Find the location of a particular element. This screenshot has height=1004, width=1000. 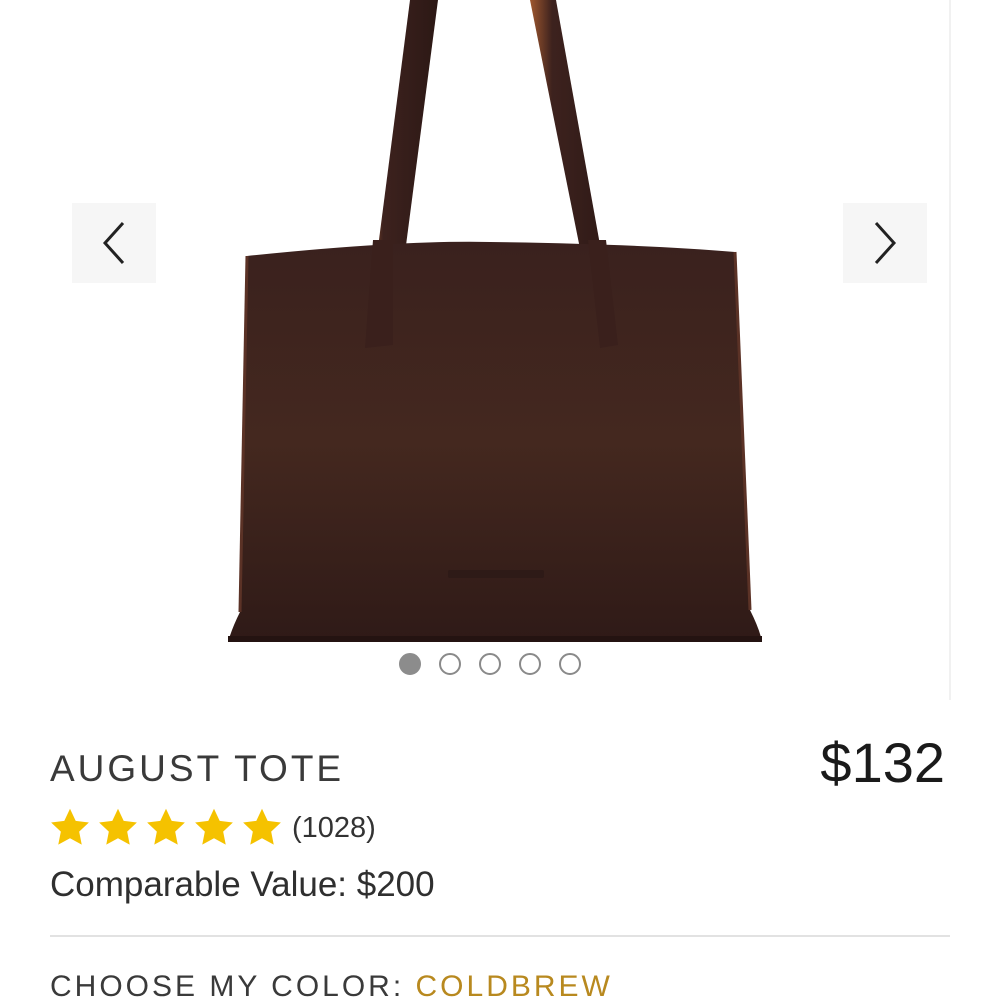

comparable-value: Comparable Value: $200 is located at coordinates (242, 884).